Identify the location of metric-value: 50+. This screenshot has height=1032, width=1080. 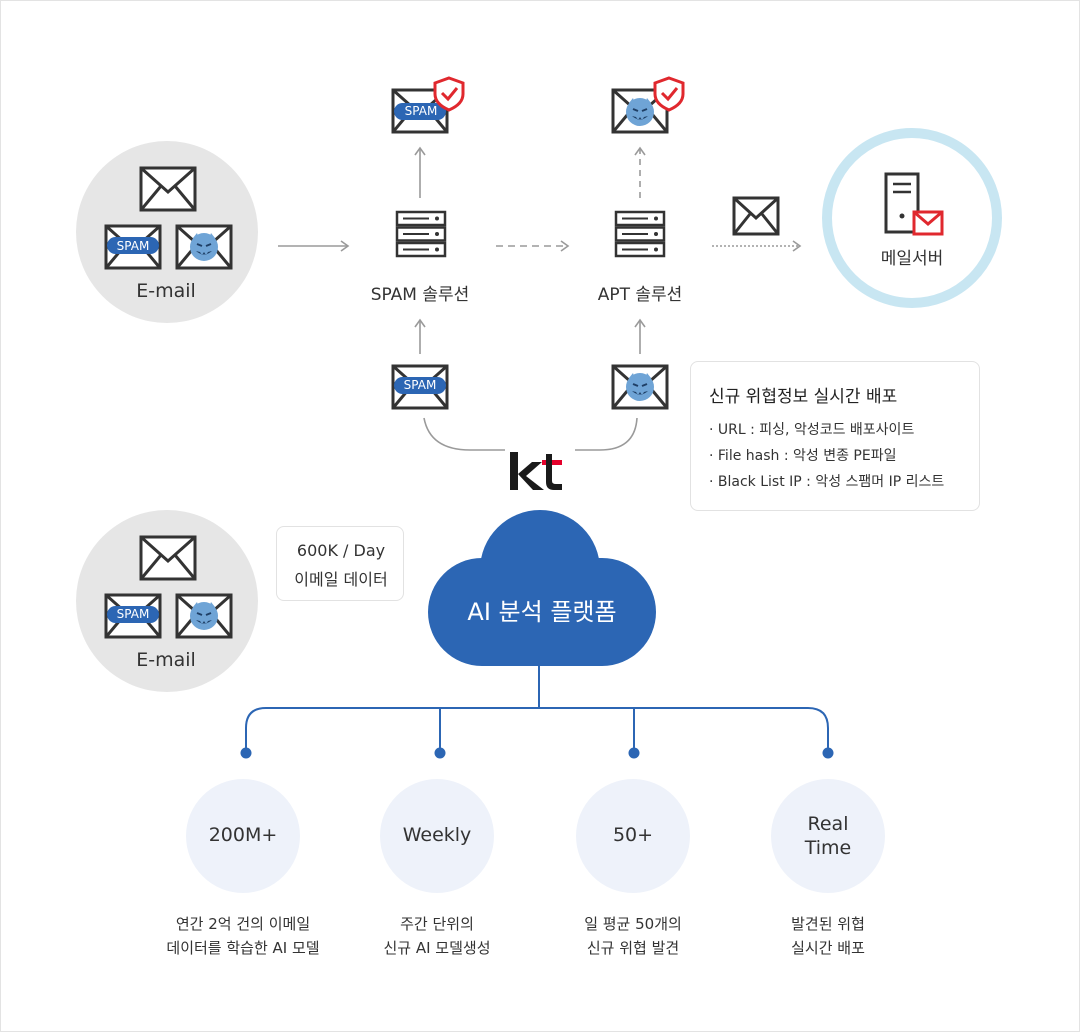
(633, 835).